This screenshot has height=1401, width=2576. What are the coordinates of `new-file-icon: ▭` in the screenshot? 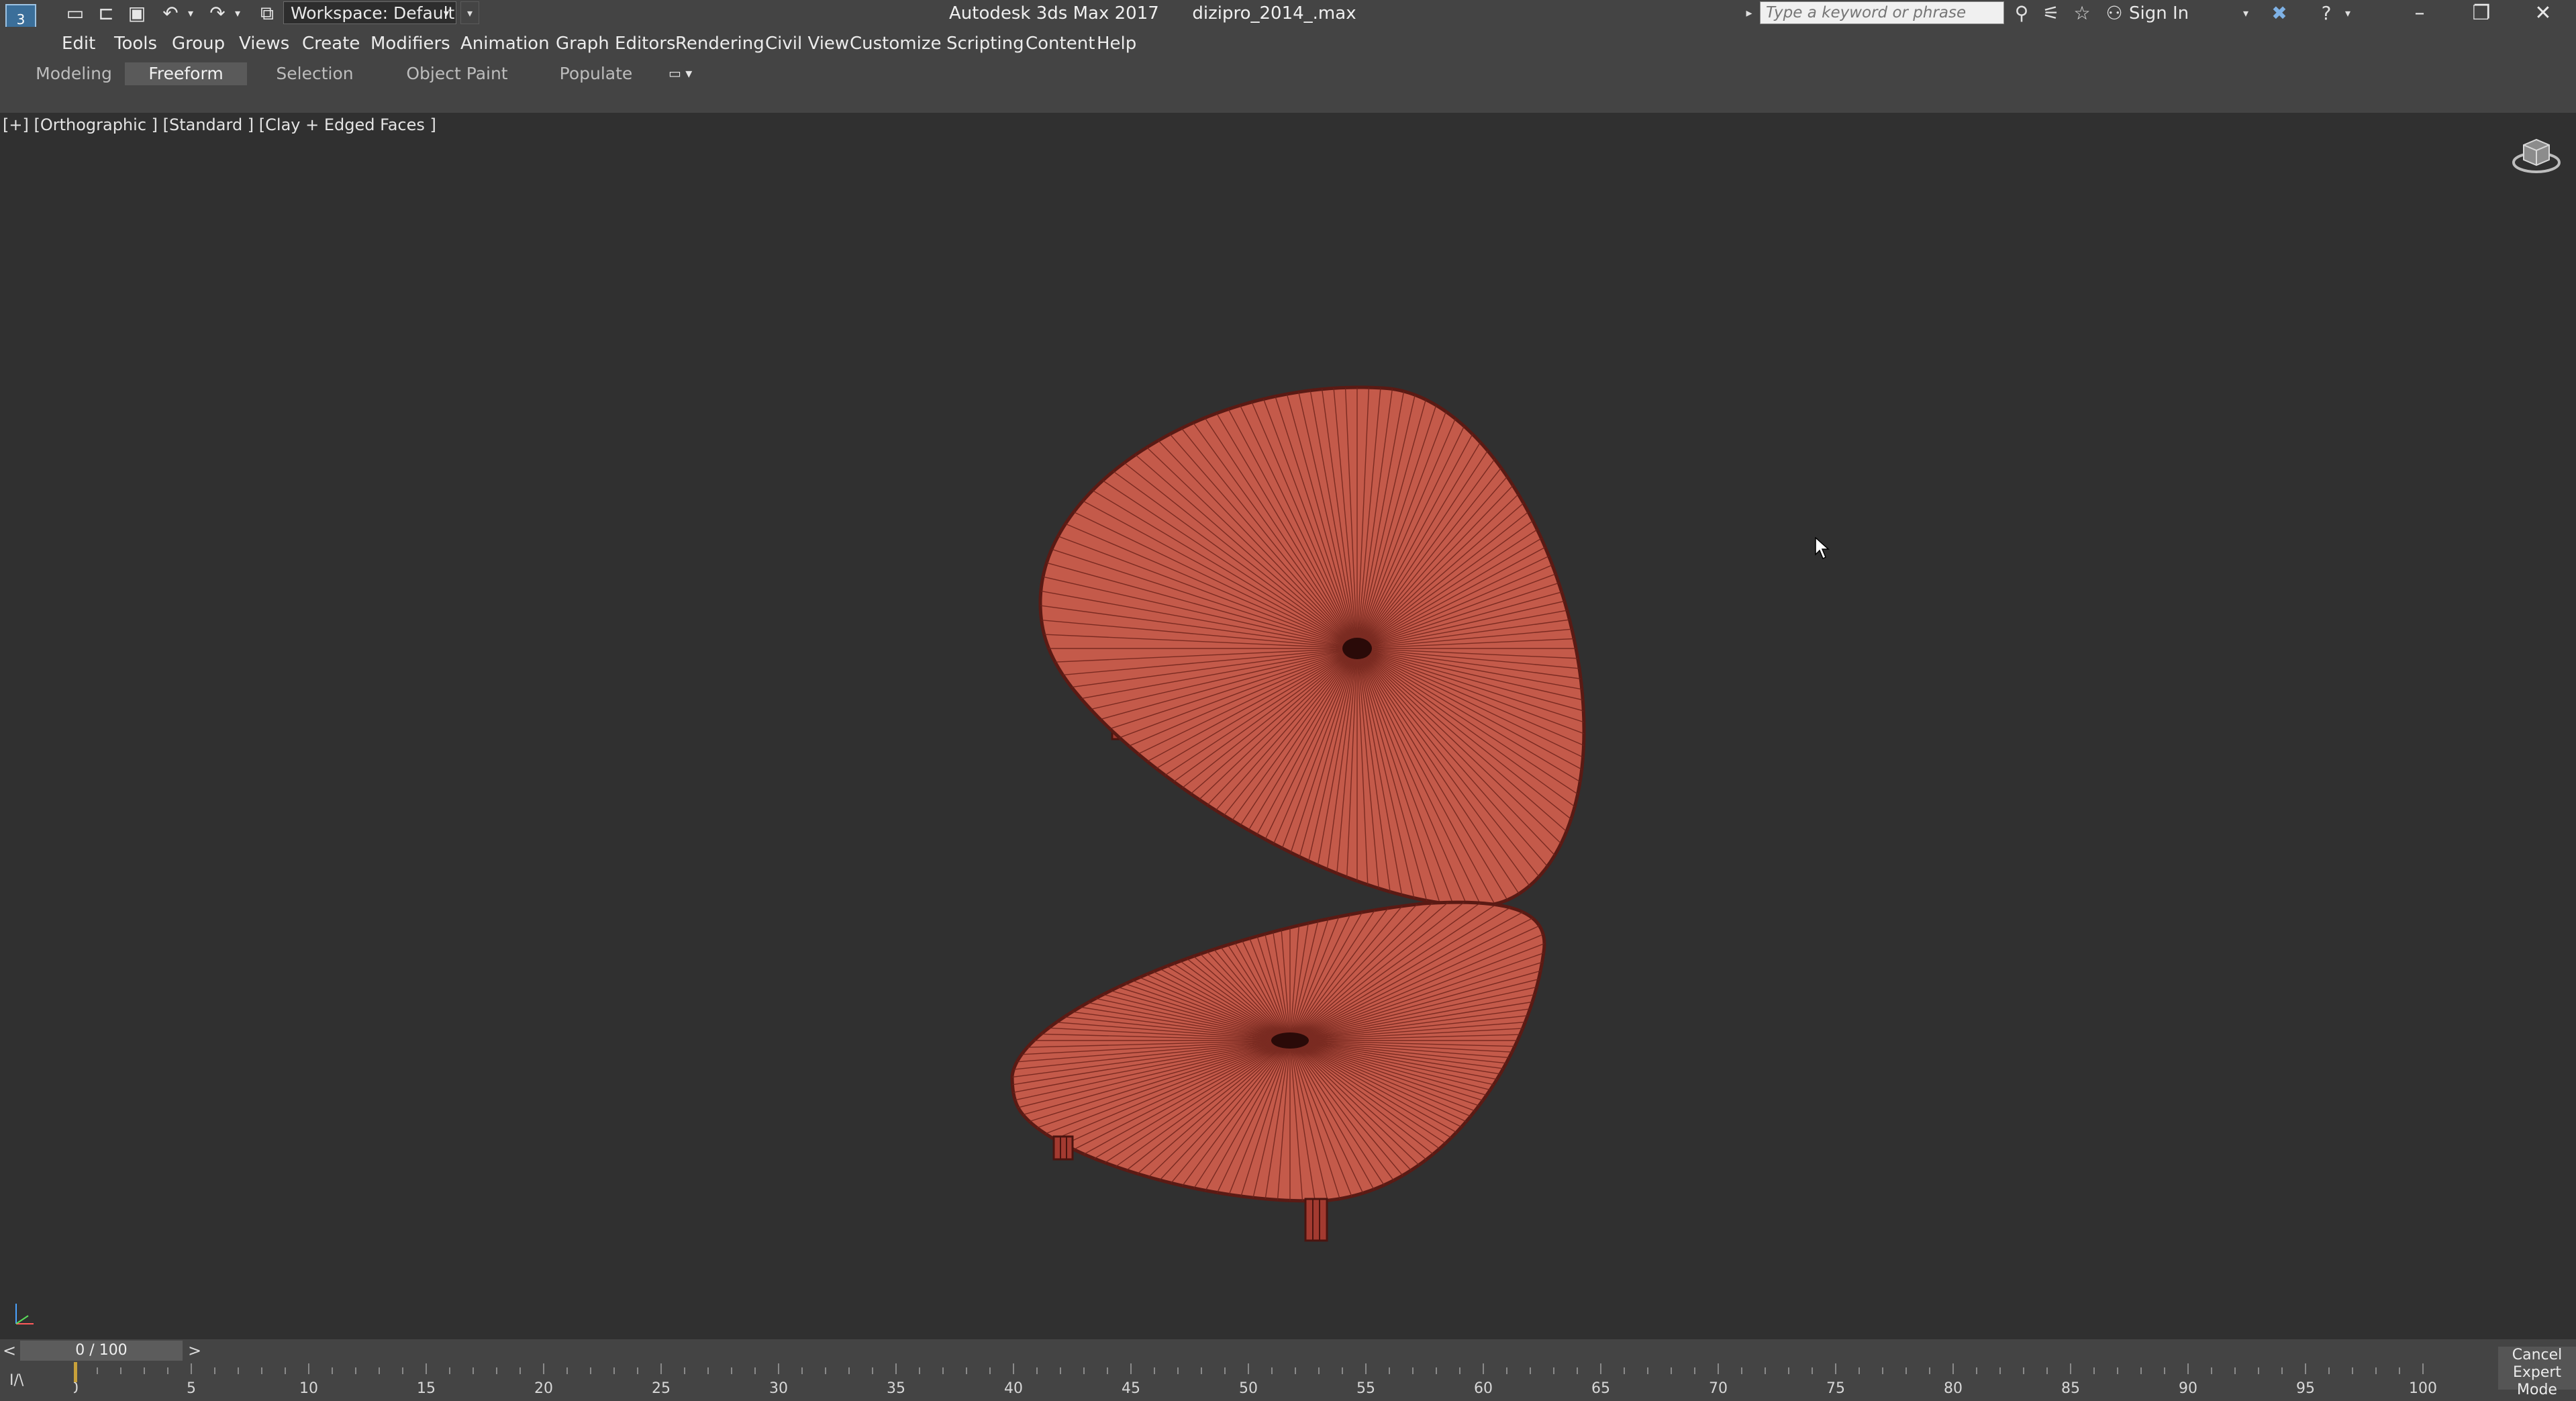 It's located at (75, 14).